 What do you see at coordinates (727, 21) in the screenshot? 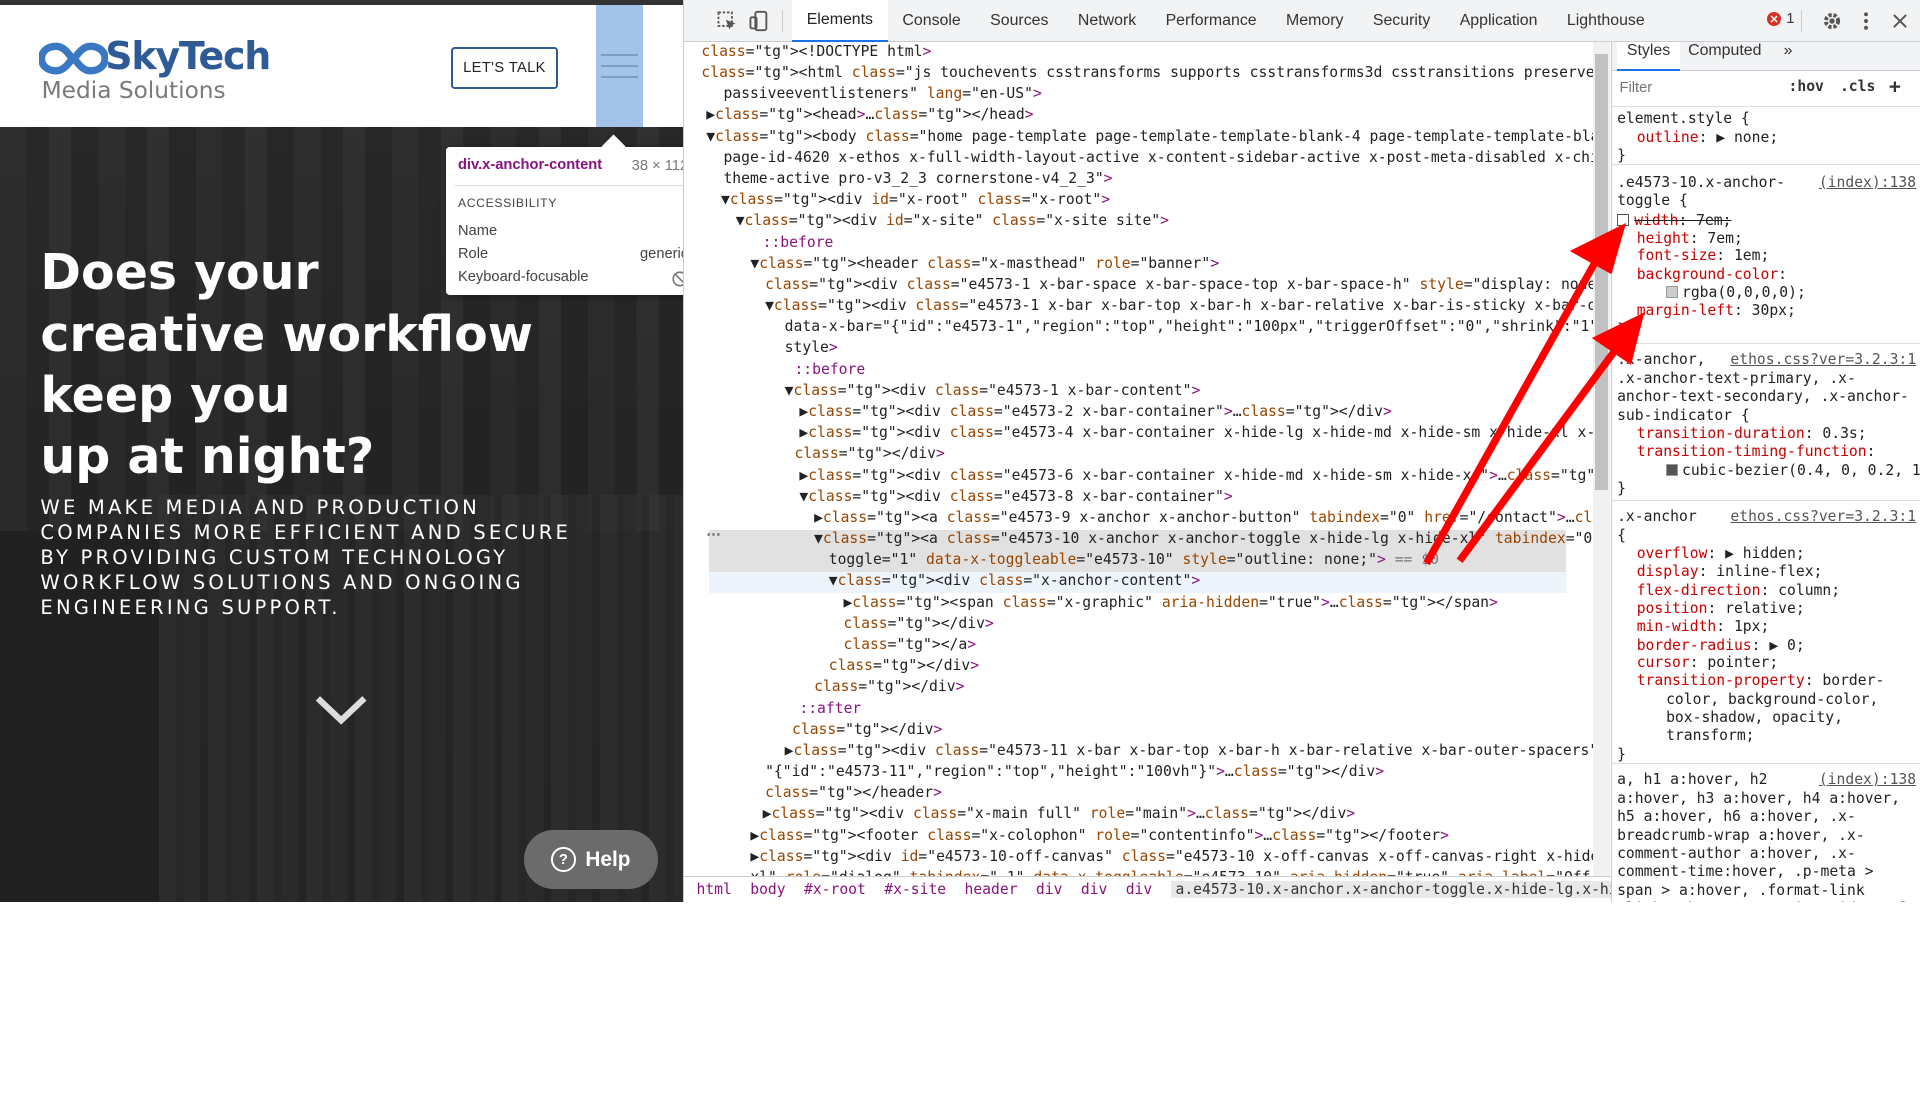
I see `inspect-element-icon` at bounding box center [727, 21].